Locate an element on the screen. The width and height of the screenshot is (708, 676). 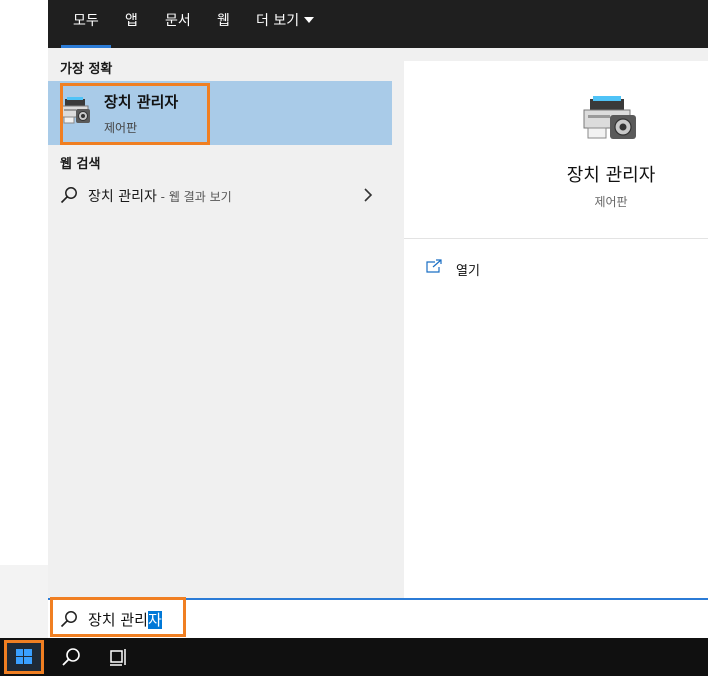
web-search-heading: 웹 검색 is located at coordinates (80, 164).